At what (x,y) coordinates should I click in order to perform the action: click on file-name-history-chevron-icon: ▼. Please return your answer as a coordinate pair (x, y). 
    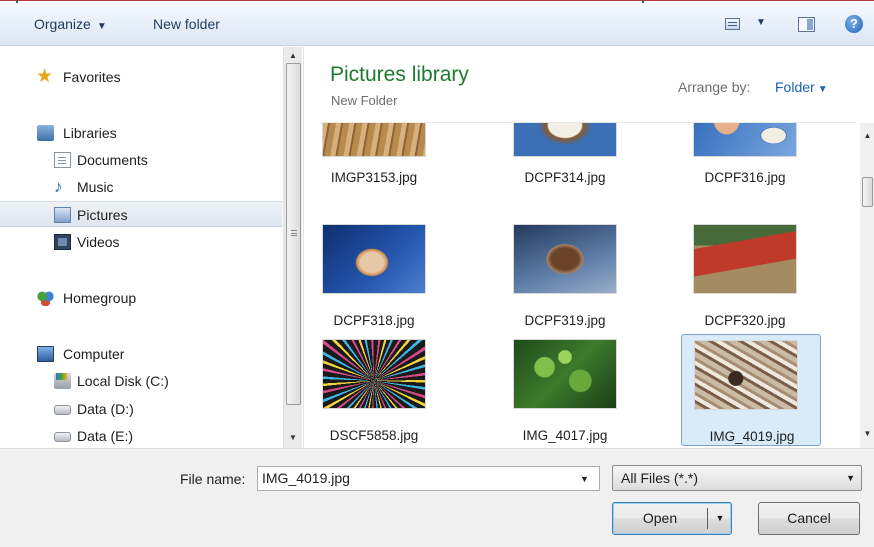
    Looking at the image, I should click on (584, 479).